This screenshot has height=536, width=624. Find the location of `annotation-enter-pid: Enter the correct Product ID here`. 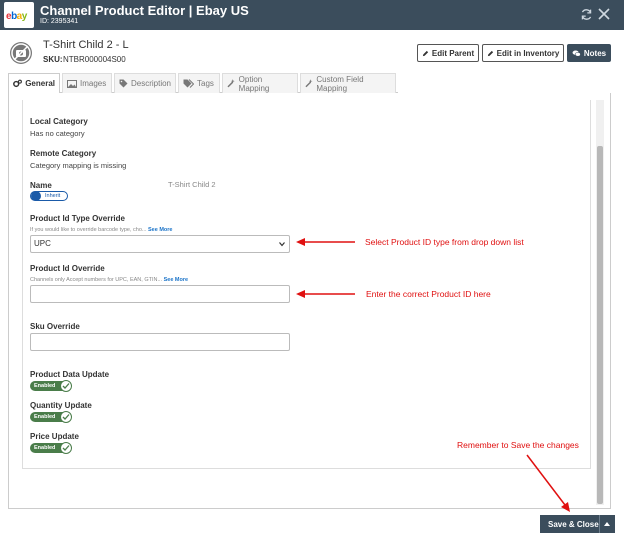

annotation-enter-pid: Enter the correct Product ID here is located at coordinates (428, 294).